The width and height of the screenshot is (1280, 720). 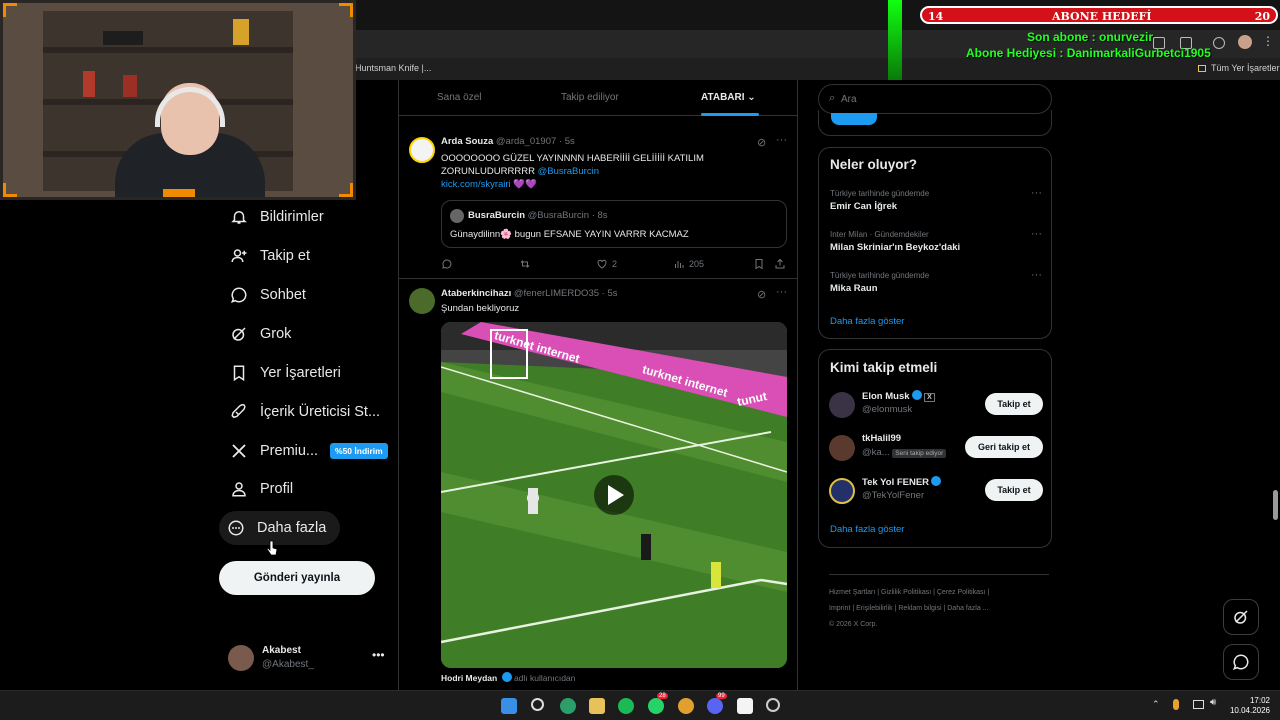 I want to click on suggestion-handle: @TekYolFener, so click(x=893, y=495).